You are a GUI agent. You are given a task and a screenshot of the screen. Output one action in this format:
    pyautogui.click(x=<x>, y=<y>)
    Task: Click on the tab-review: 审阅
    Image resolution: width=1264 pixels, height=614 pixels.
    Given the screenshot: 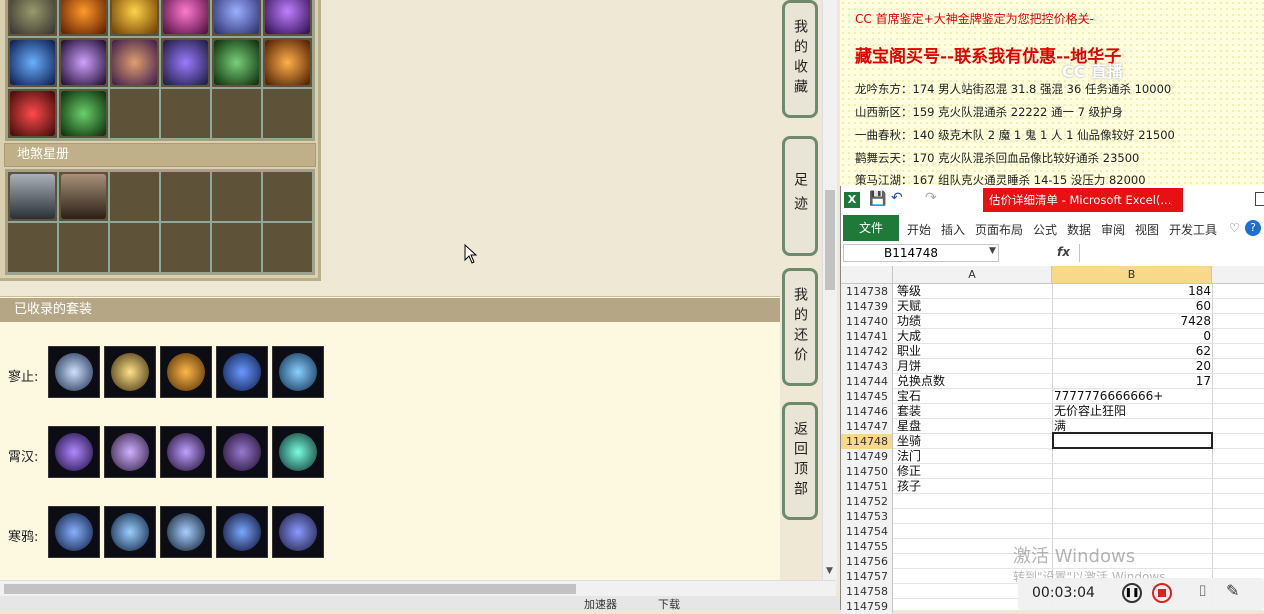 What is the action you would take?
    pyautogui.click(x=1113, y=229)
    